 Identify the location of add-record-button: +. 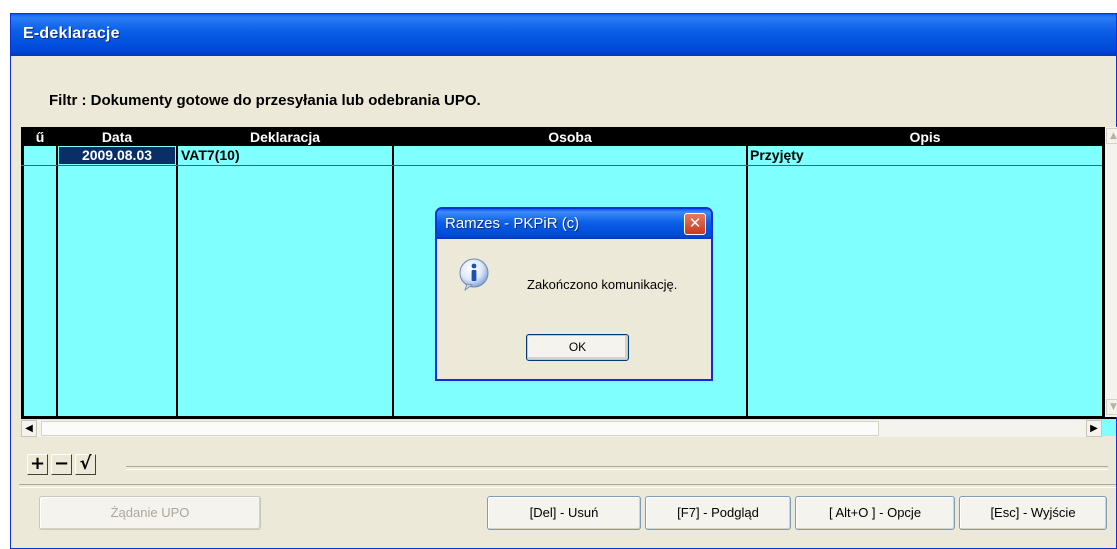
(37, 464).